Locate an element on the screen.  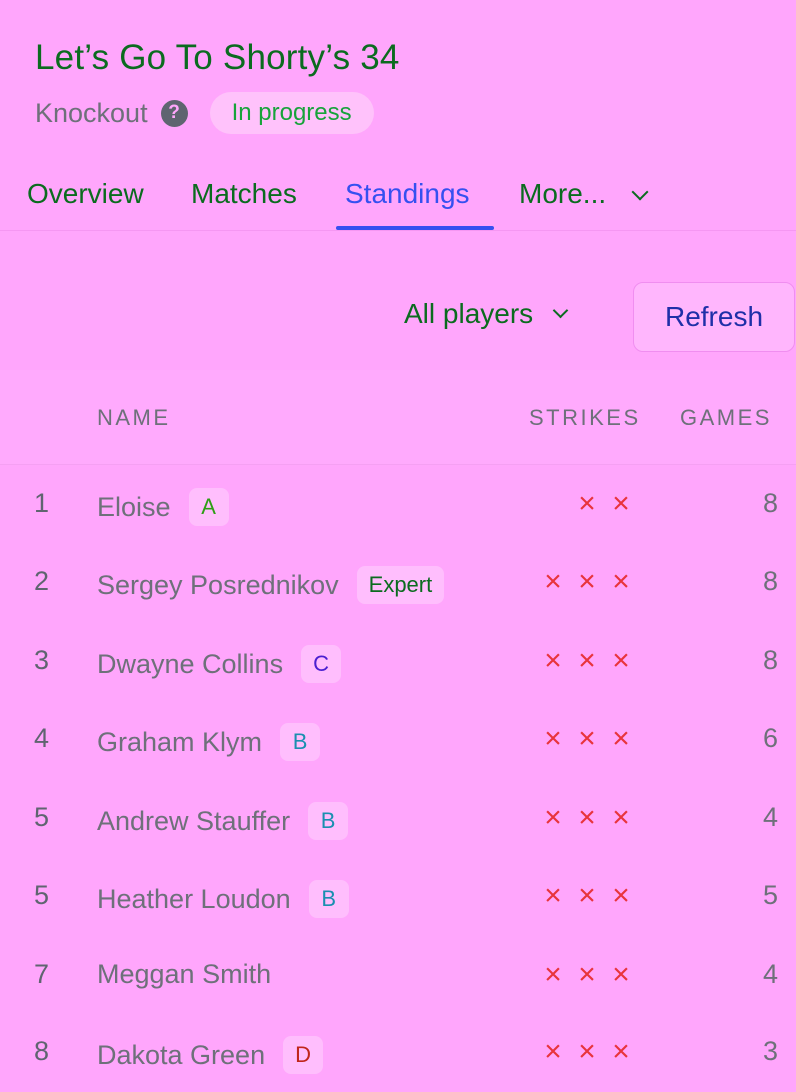
player-rank: 4 is located at coordinates (42, 738).